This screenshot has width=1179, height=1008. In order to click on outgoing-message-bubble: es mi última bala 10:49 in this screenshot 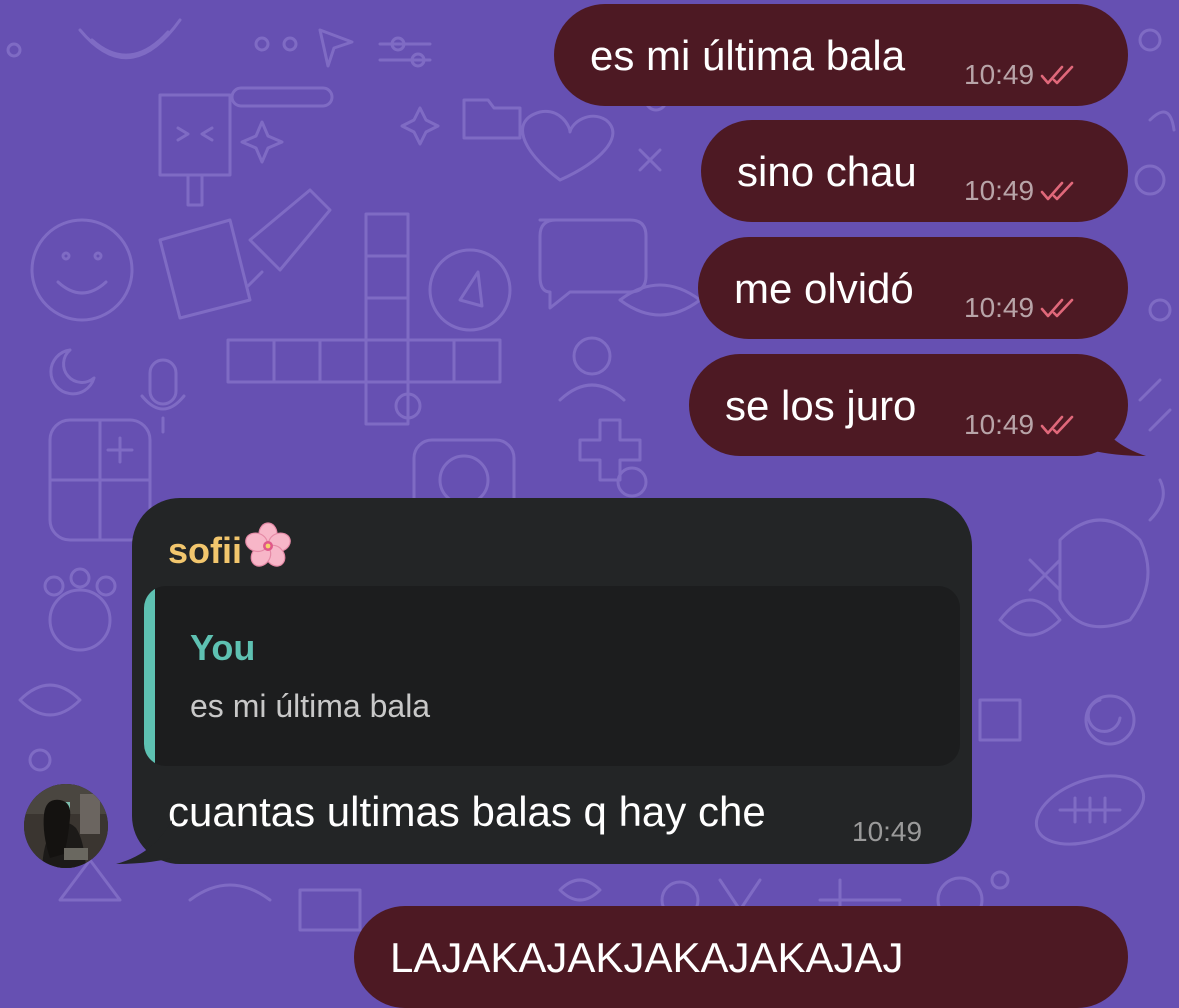, I will do `click(841, 55)`.